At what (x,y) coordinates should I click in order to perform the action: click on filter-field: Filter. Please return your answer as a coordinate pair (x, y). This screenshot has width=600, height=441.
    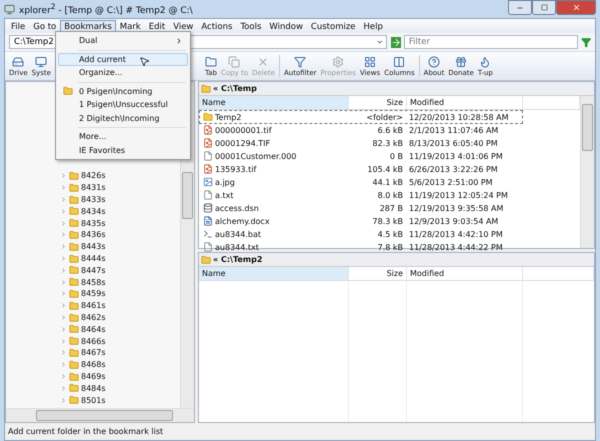
    Looking at the image, I should click on (491, 42).